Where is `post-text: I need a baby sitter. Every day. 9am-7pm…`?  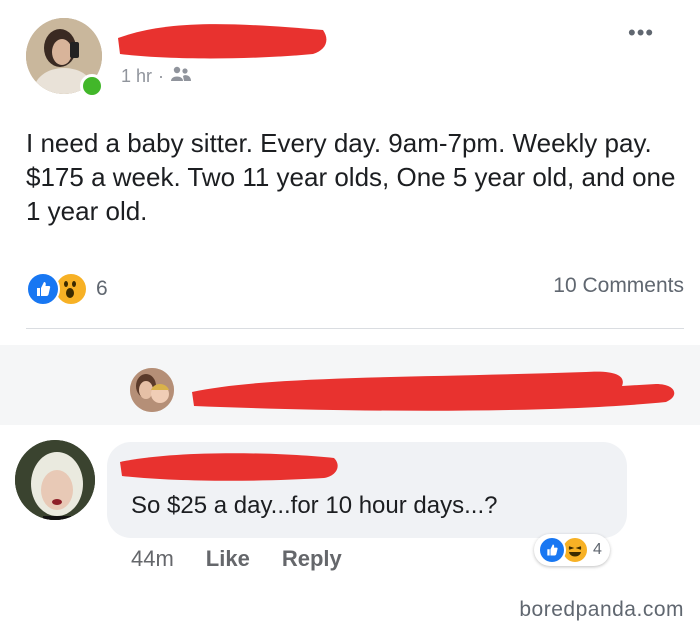
post-text: I need a baby sitter. Every day. 9am-7pm… is located at coordinates (351, 177).